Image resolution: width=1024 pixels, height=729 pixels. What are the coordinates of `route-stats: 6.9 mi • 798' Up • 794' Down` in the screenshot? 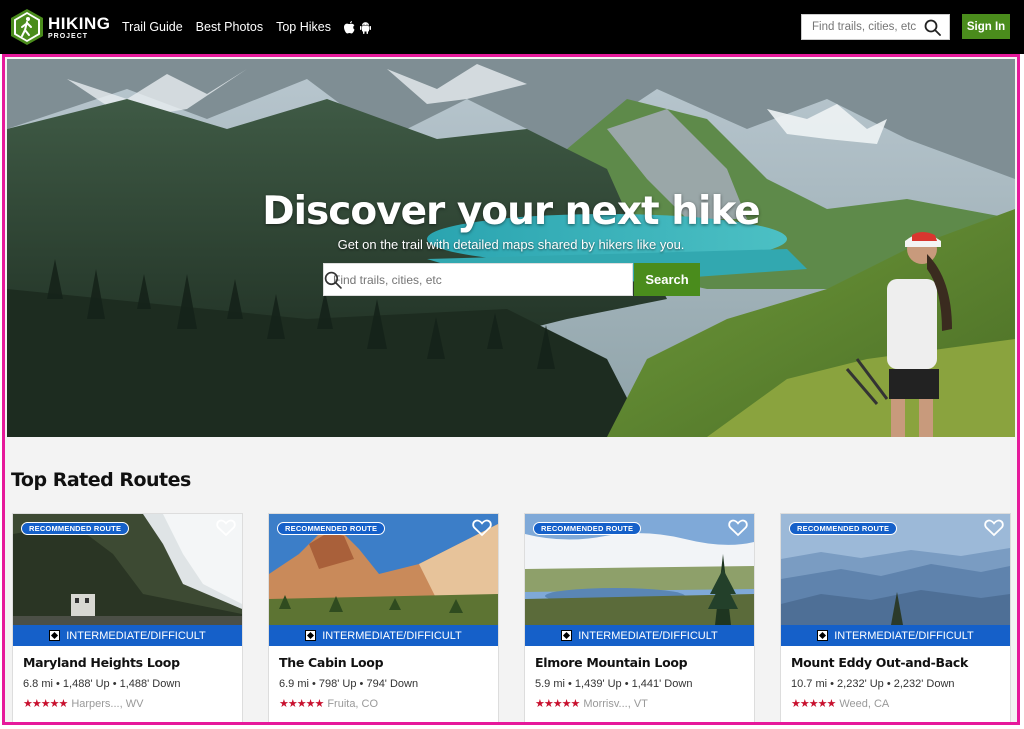 It's located at (349, 684).